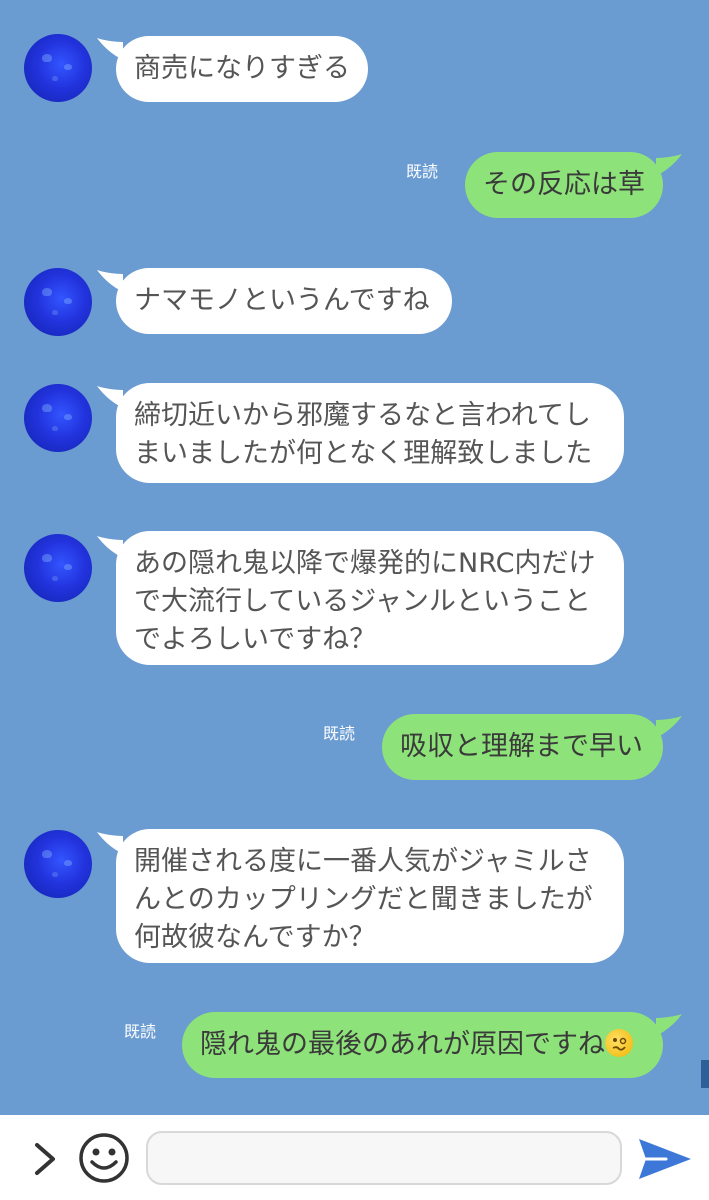 The width and height of the screenshot is (709, 1200). Describe the element at coordinates (362, 415) in the screenshot. I see `message-text: 締切近いから邪魔するなと言われてし` at that location.